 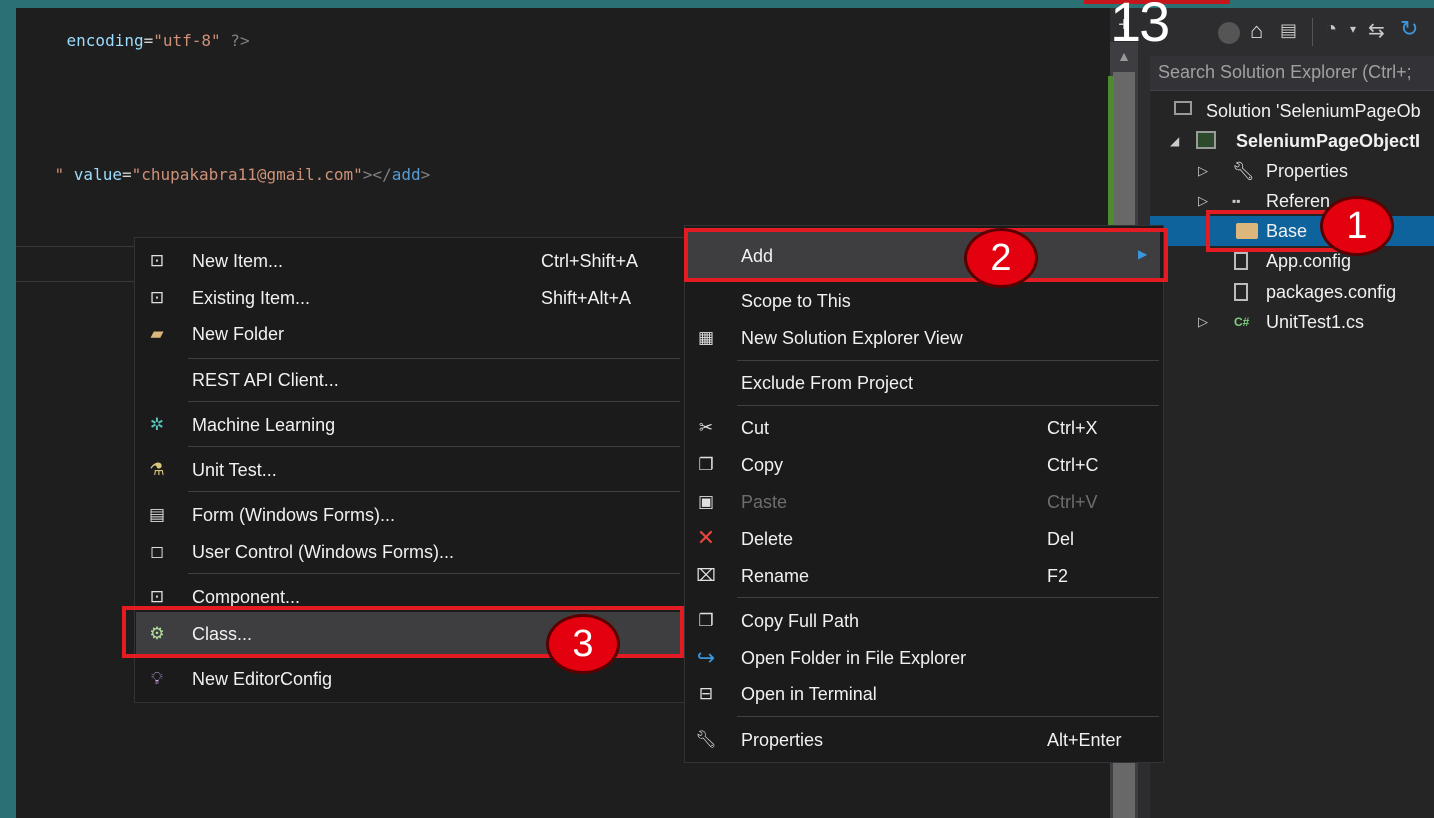 What do you see at coordinates (1292, 292) in the screenshot?
I see `tree-item-packages-config: packages.config` at bounding box center [1292, 292].